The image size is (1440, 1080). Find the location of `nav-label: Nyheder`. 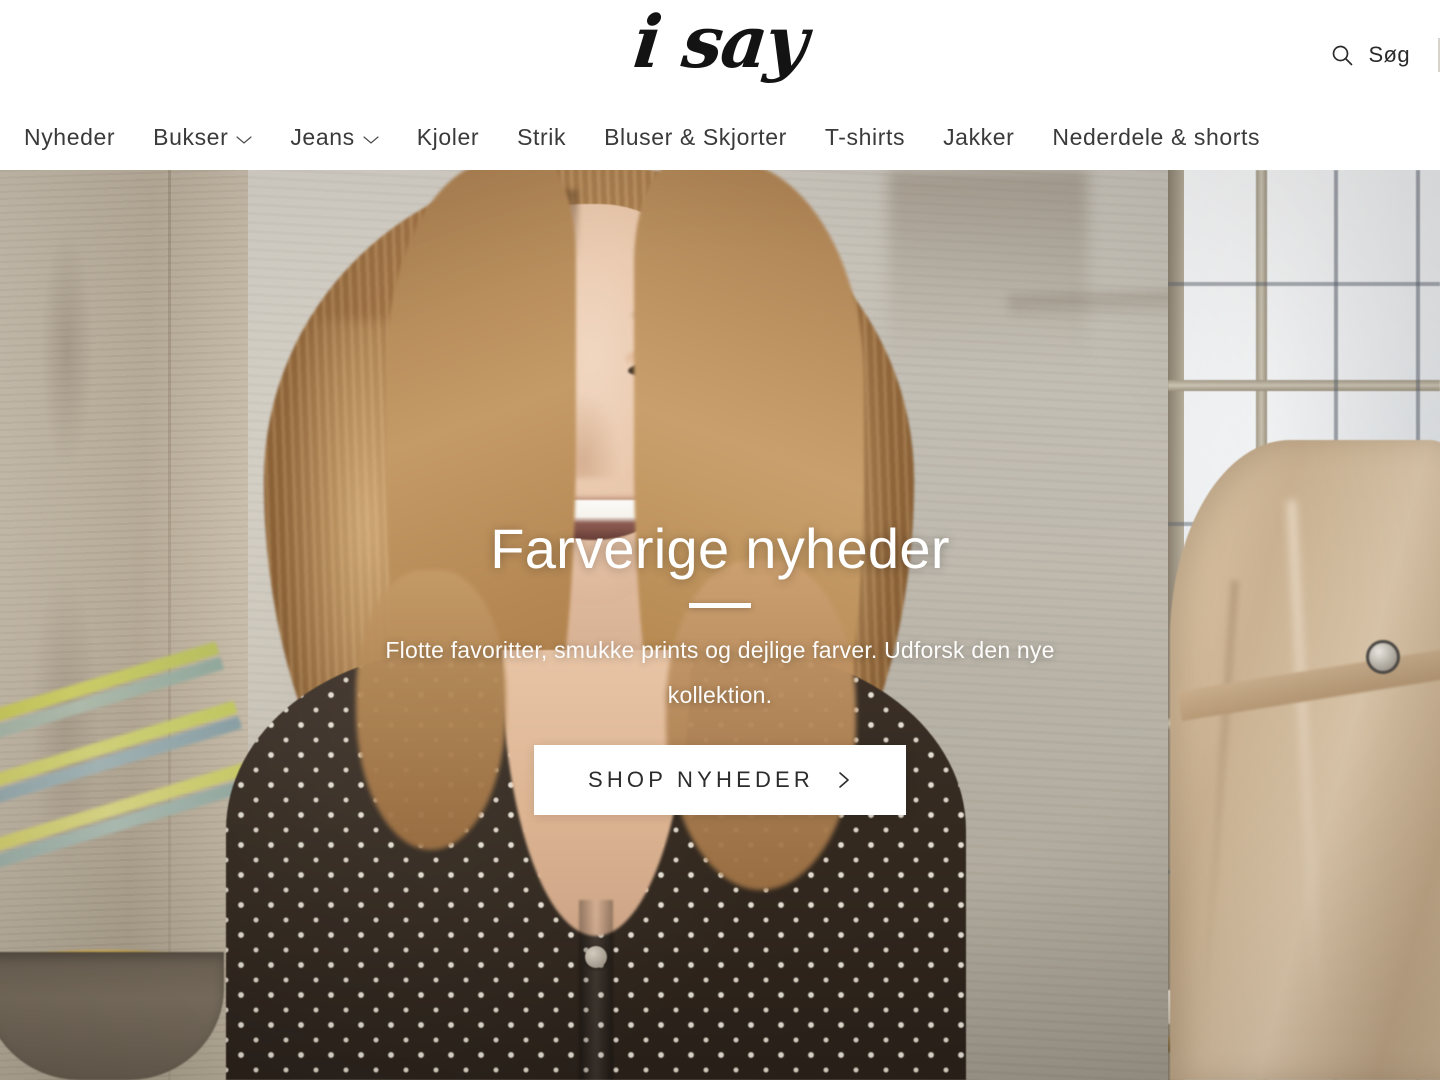

nav-label: Nyheder is located at coordinates (70, 137).